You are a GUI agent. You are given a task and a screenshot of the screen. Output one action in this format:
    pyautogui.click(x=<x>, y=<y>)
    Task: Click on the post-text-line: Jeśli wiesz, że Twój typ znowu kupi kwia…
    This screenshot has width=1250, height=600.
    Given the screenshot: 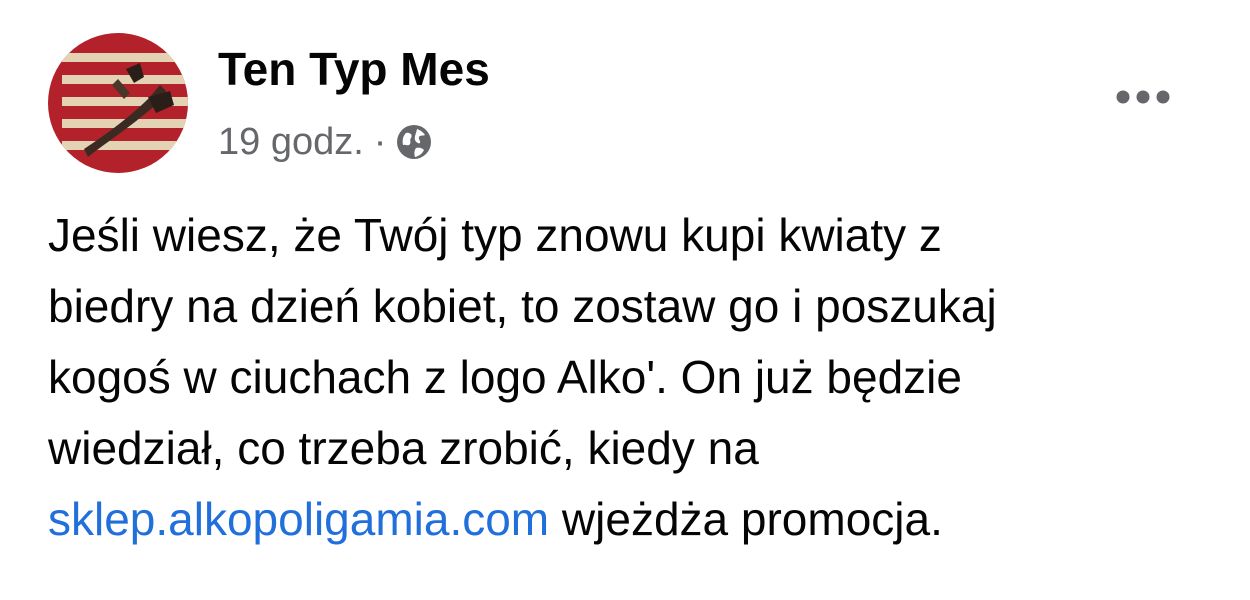 What is the action you would take?
    pyautogui.click(x=495, y=235)
    